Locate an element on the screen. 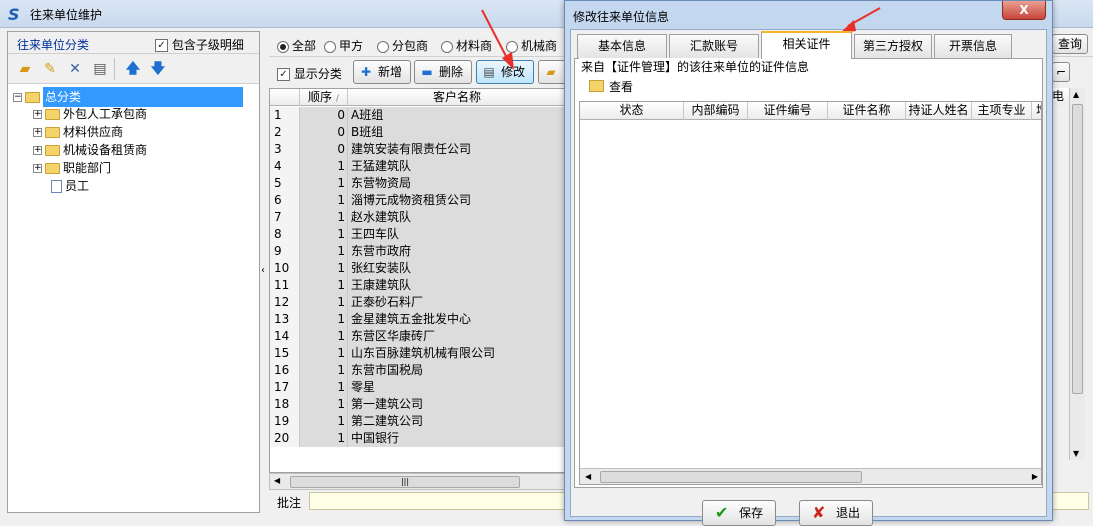 The image size is (1093, 526). table-row: 2 0 B班组 is located at coordinates (417, 132).